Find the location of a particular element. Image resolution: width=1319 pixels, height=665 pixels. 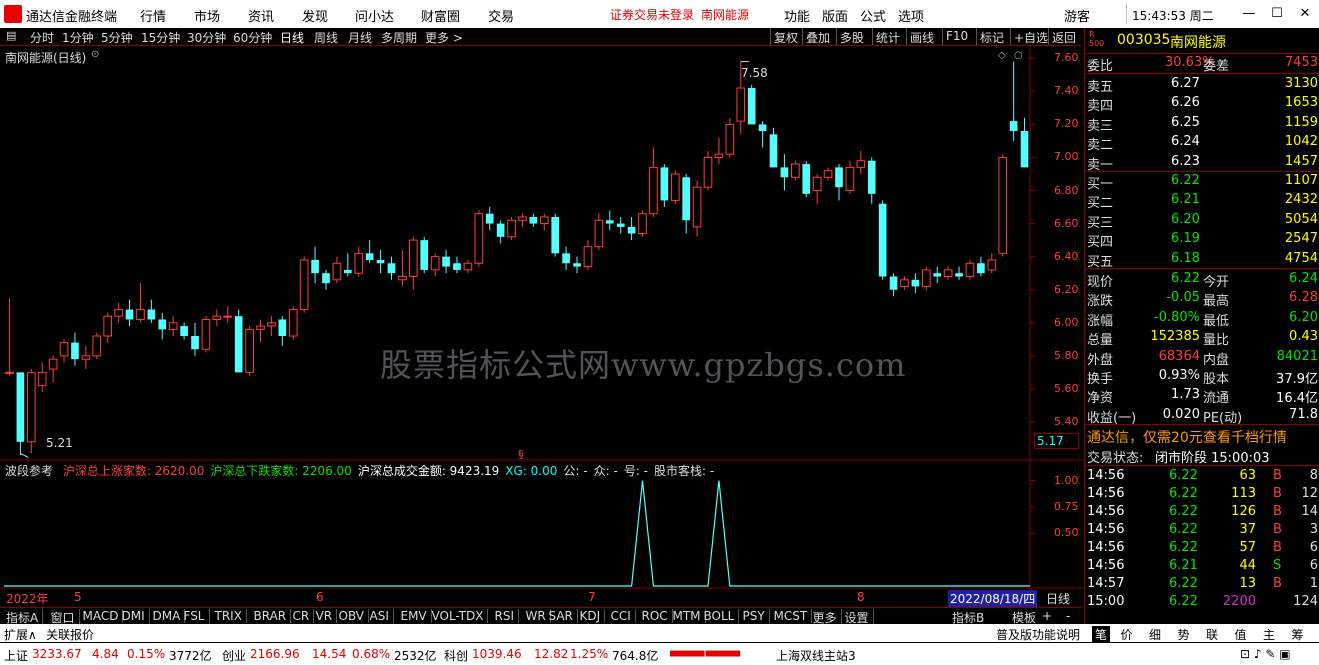

indicator-tab: ASI is located at coordinates (382, 616).